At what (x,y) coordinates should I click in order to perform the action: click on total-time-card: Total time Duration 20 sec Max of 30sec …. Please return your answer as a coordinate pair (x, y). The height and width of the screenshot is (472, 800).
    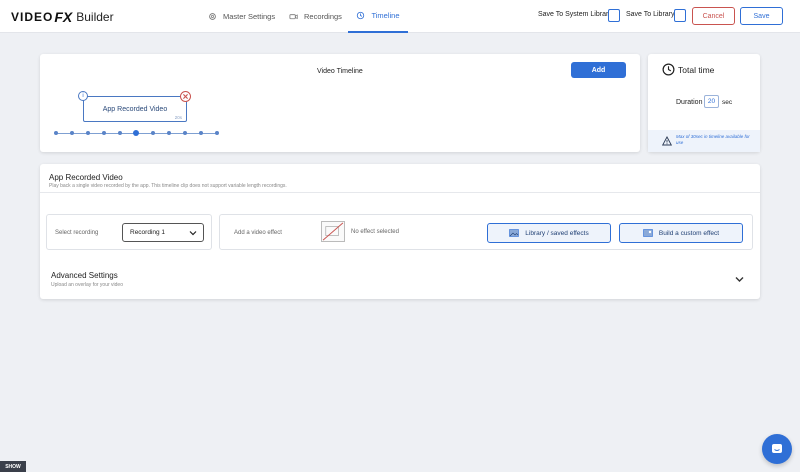
    Looking at the image, I should click on (704, 103).